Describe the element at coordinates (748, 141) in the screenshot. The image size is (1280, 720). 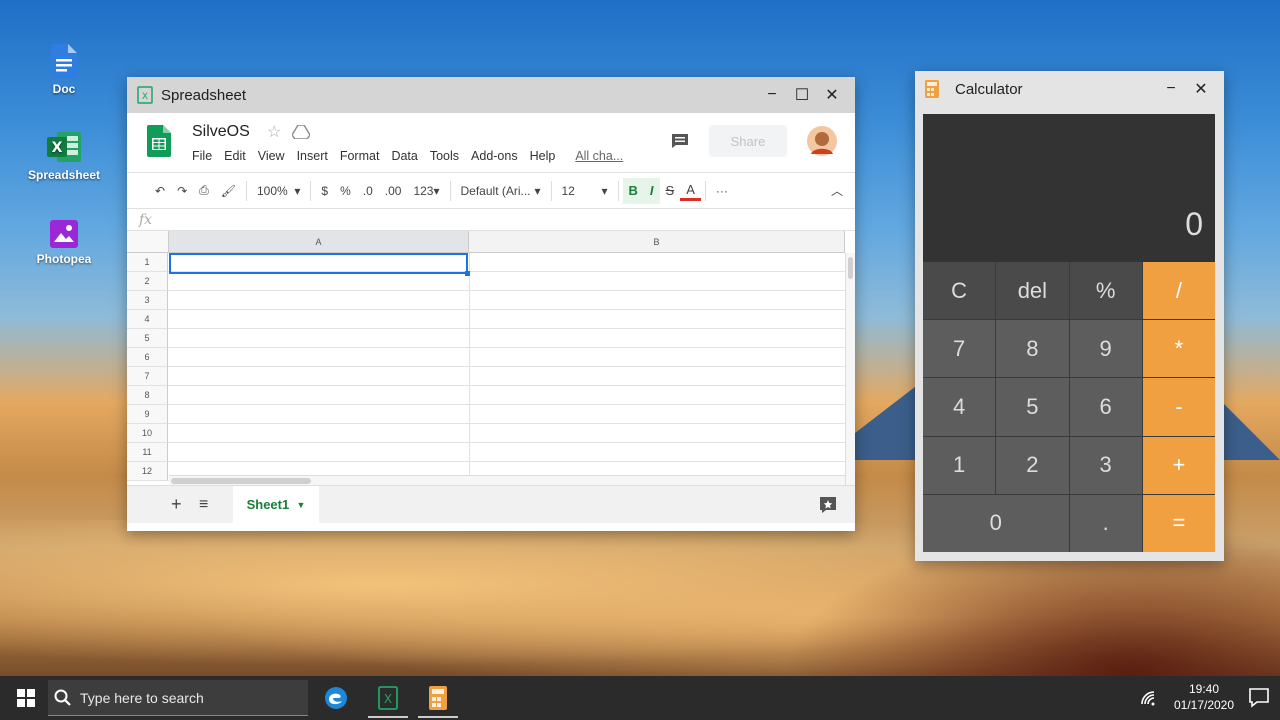
I see `share-button: Share` at that location.